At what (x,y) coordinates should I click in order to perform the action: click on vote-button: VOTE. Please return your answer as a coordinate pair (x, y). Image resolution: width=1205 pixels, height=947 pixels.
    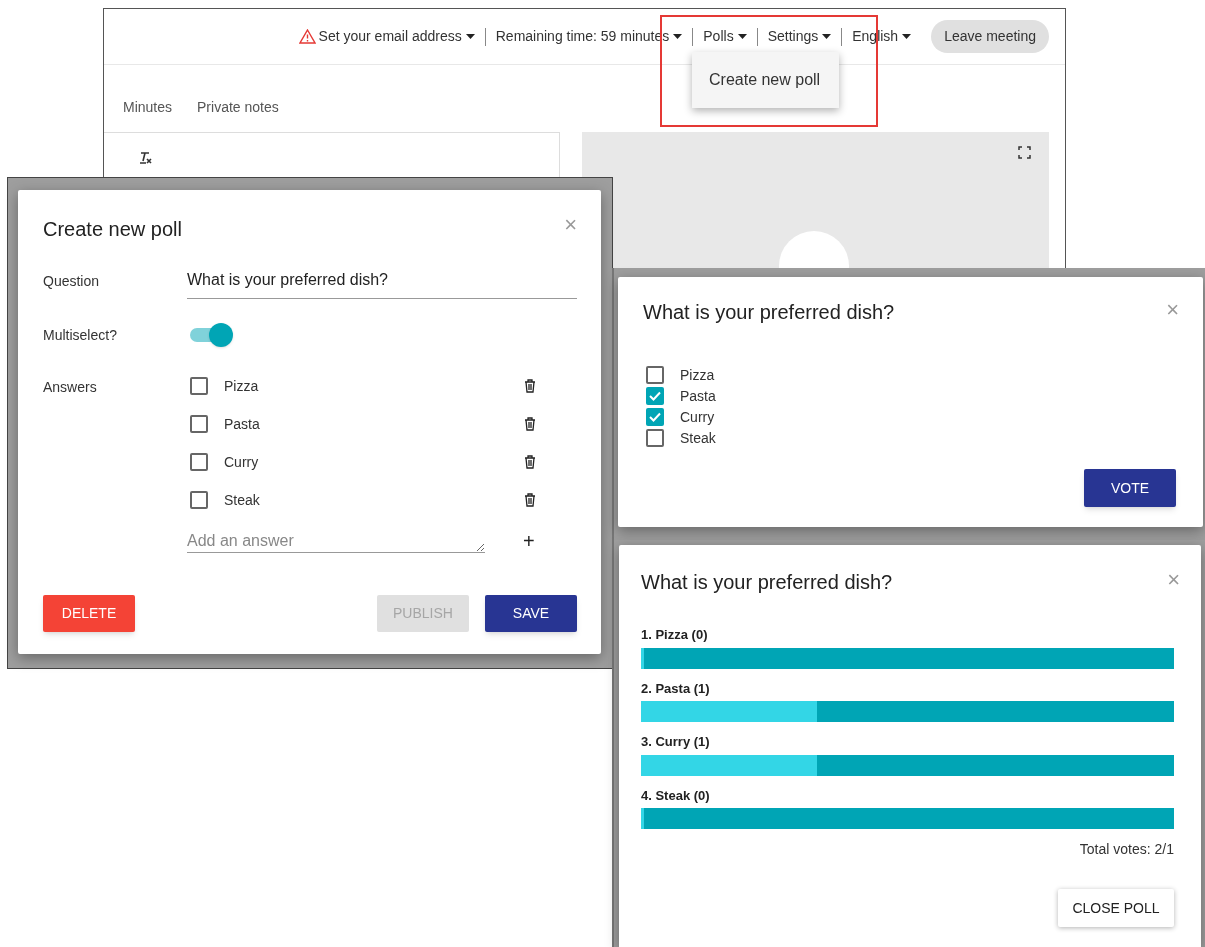
    Looking at the image, I should click on (1130, 488).